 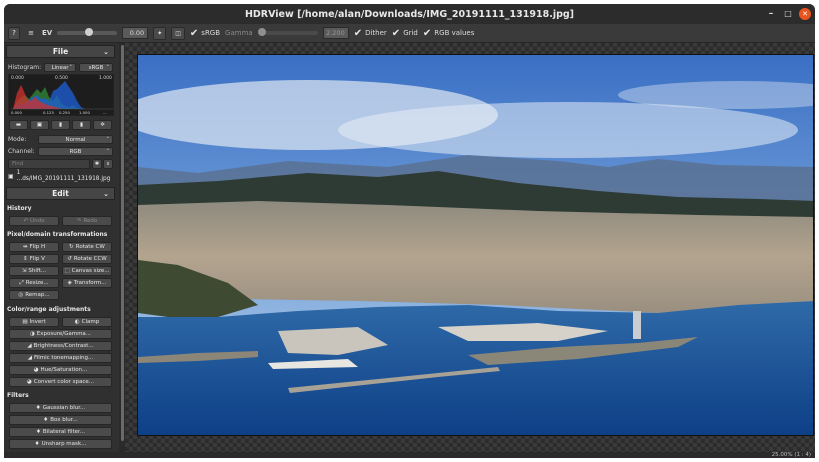 I want to click on settings-button: ✲, so click(x=102, y=125).